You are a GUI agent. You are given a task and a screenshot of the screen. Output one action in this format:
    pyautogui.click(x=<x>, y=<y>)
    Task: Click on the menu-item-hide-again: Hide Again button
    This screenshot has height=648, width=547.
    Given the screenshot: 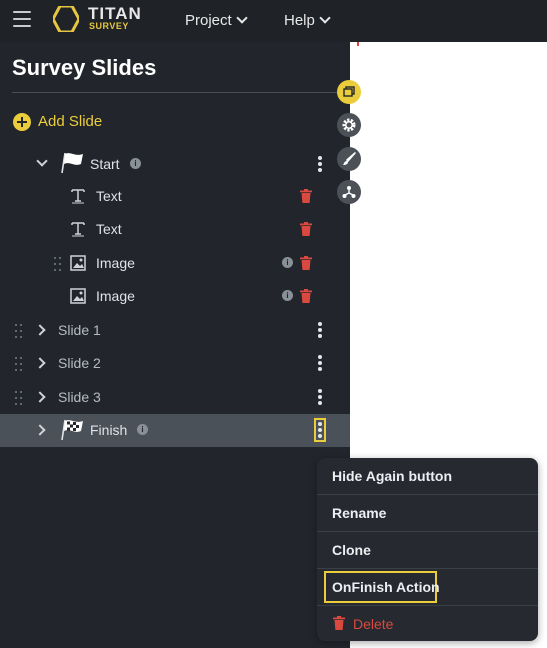 What is the action you would take?
    pyautogui.click(x=427, y=476)
    